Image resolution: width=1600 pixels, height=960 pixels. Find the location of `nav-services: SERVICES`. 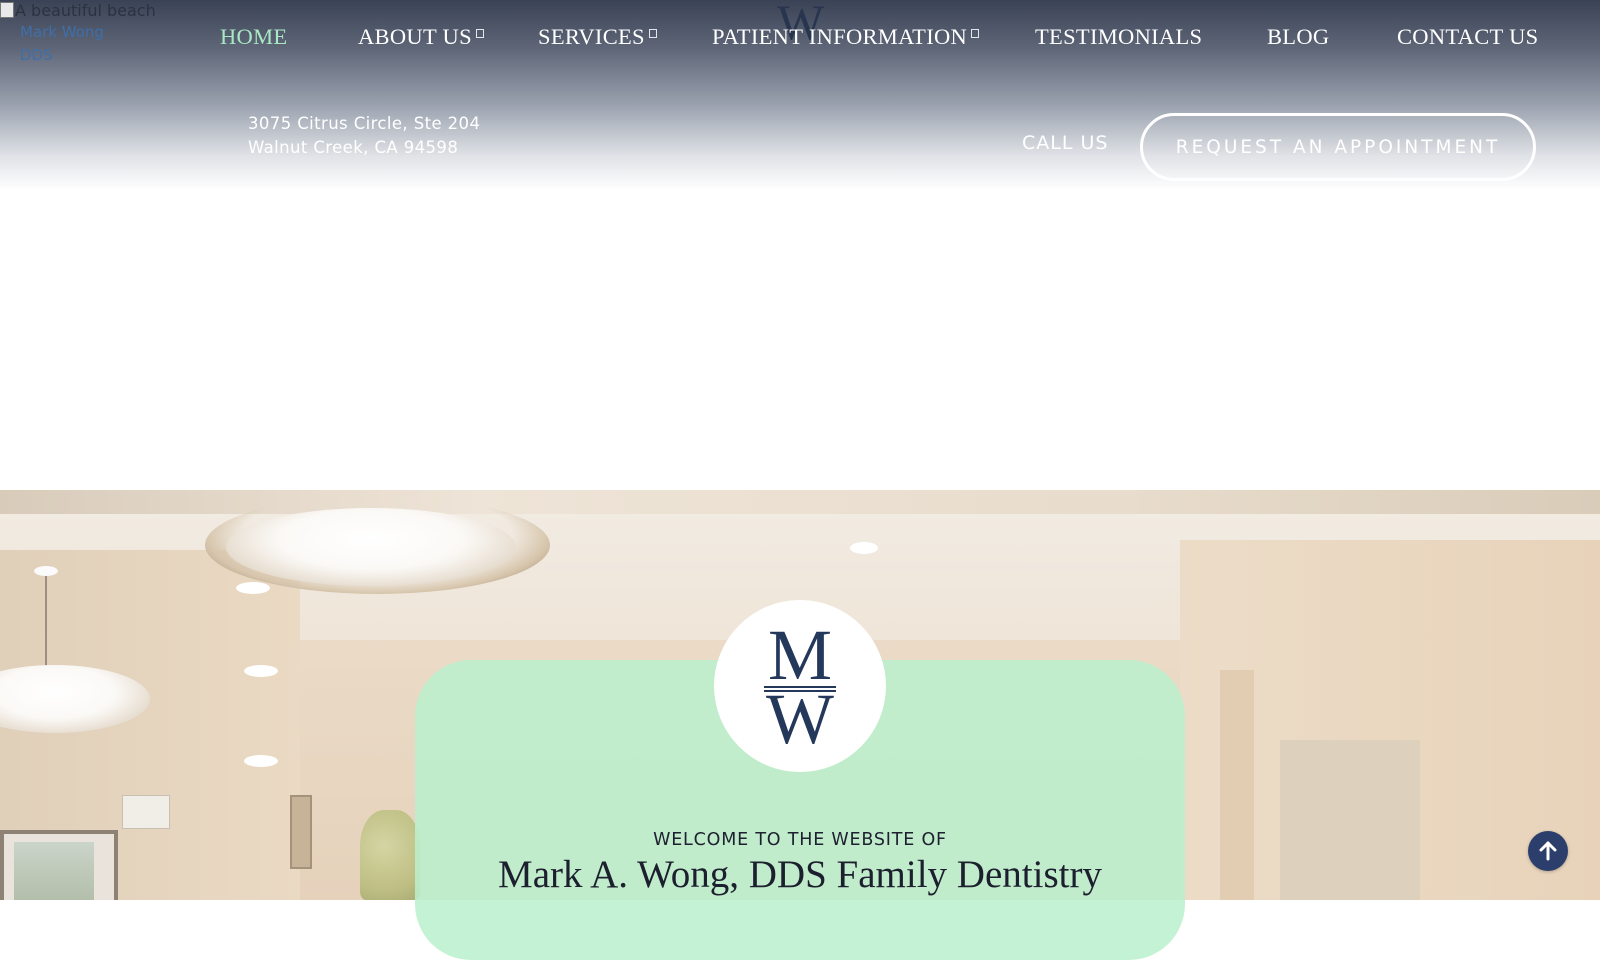

nav-services: SERVICES is located at coordinates (597, 37).